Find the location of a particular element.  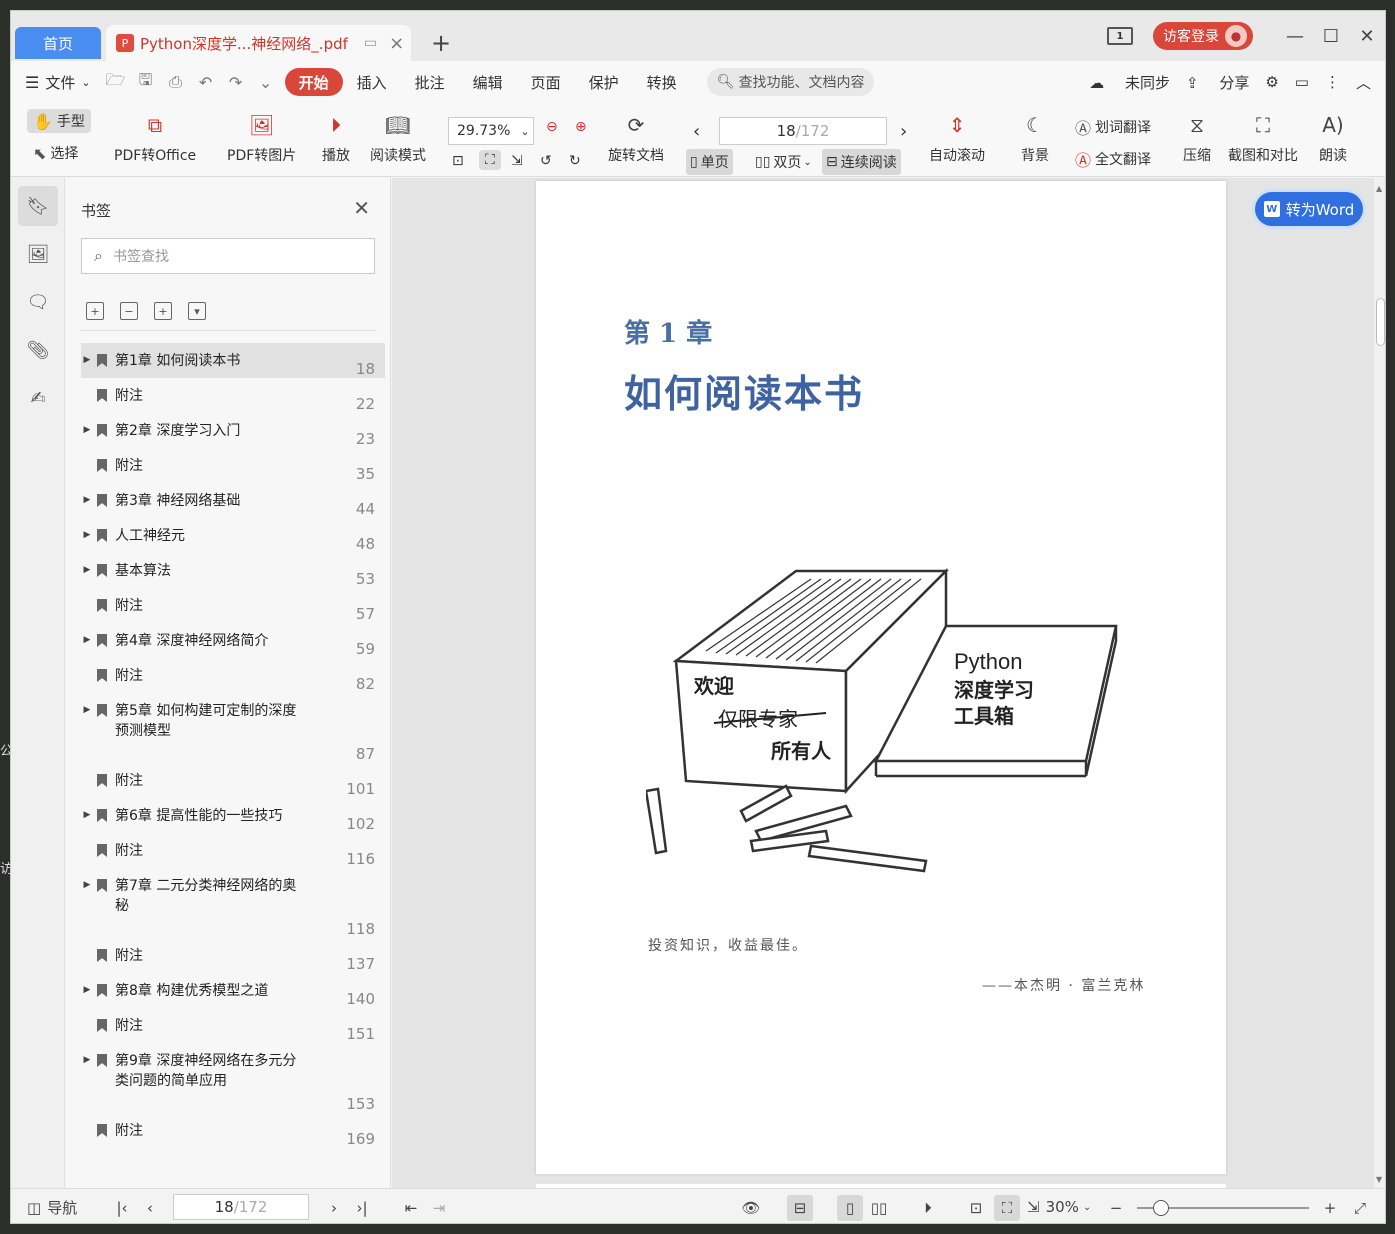

full-translate-button: Ⓐ 全文翻译 is located at coordinates (1113, 159).